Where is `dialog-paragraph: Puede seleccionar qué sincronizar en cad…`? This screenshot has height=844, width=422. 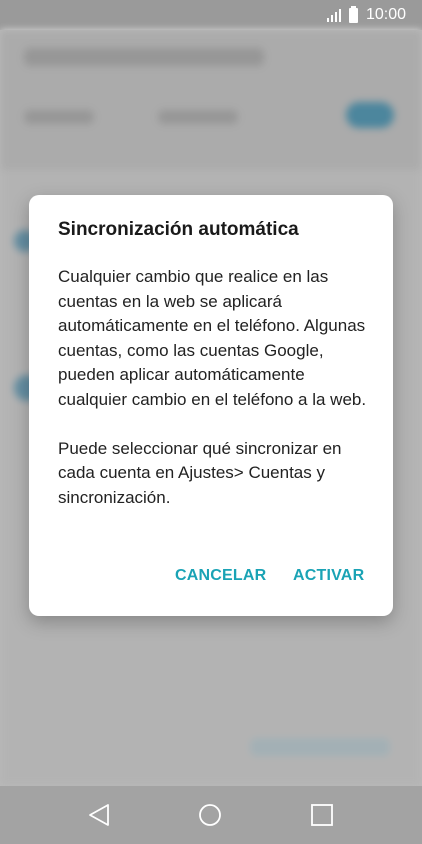
dialog-paragraph: Puede seleccionar qué sincronizar en cad… is located at coordinates (200, 472).